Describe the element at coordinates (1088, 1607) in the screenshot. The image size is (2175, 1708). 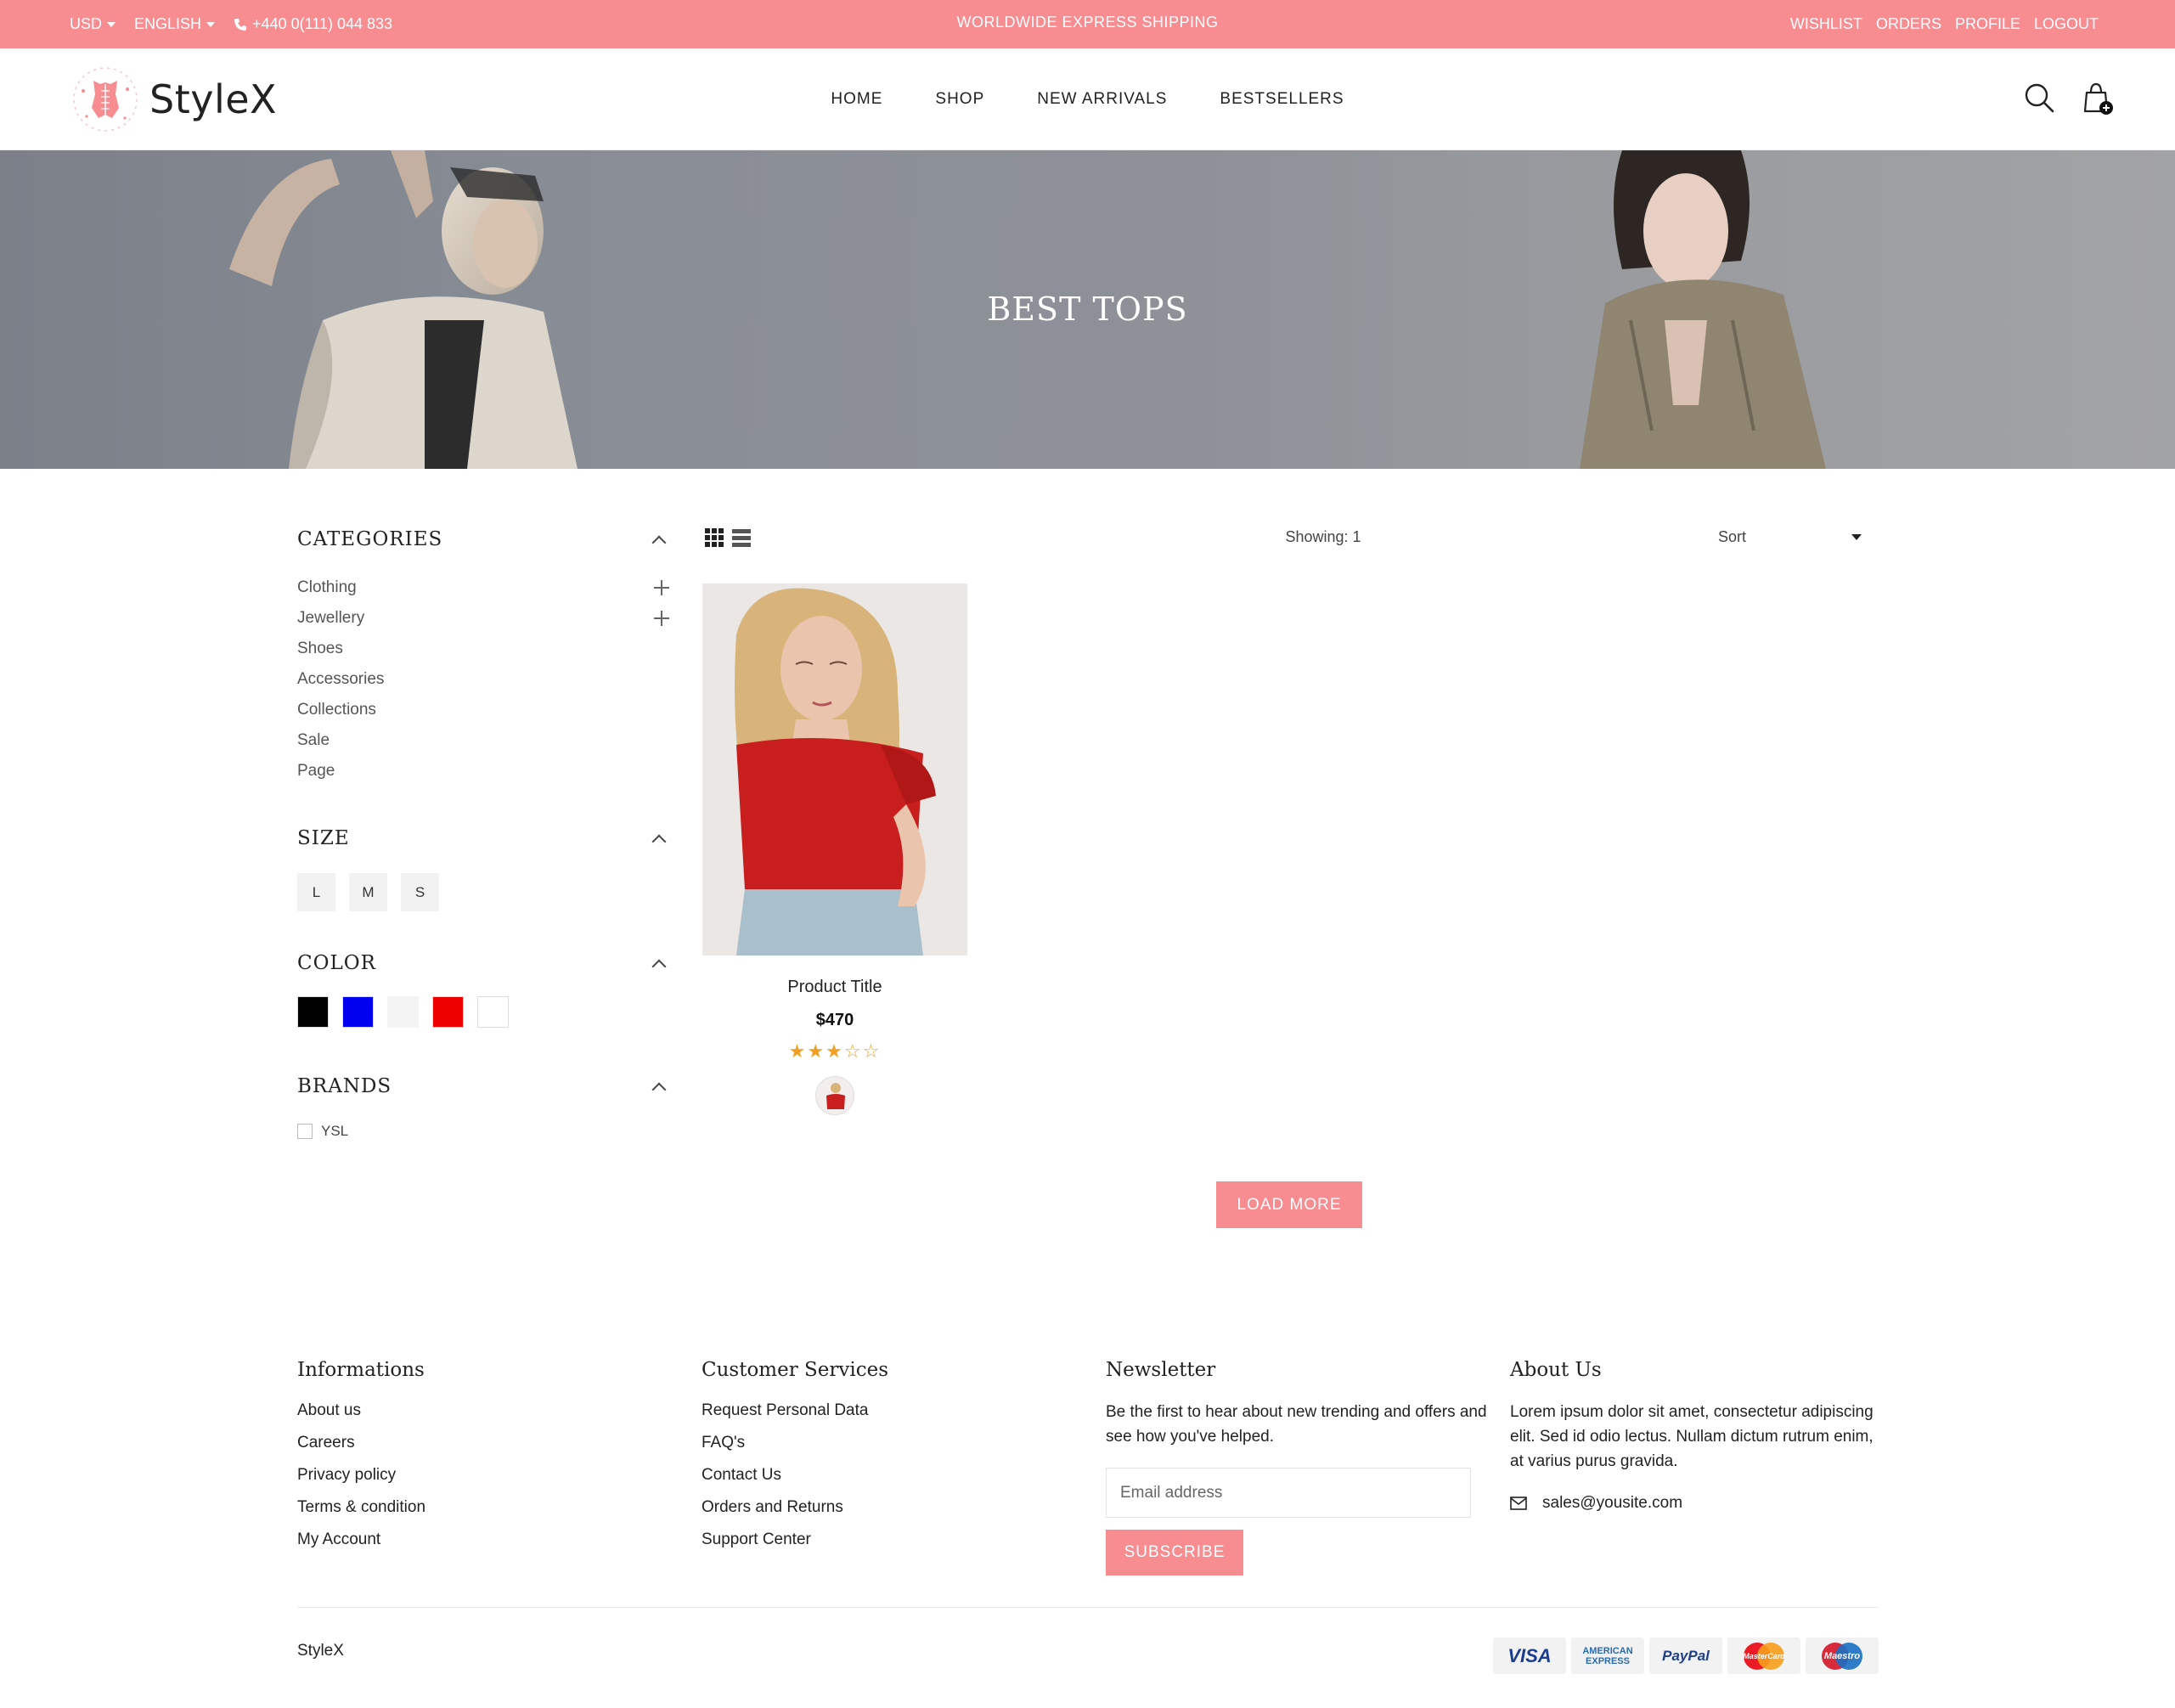
I see `footer-divider` at that location.